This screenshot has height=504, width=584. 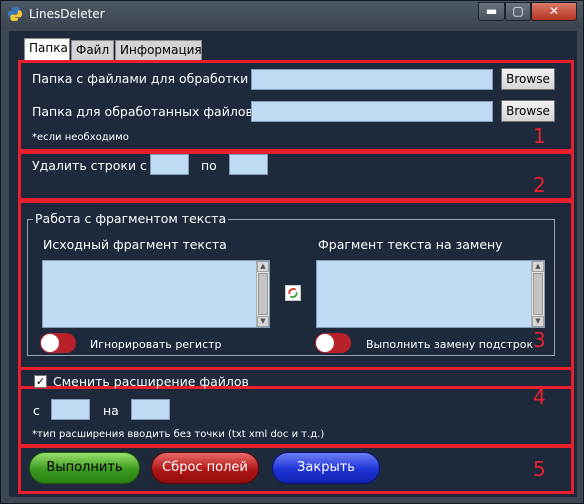 I want to click on line-from-input, so click(x=169, y=164).